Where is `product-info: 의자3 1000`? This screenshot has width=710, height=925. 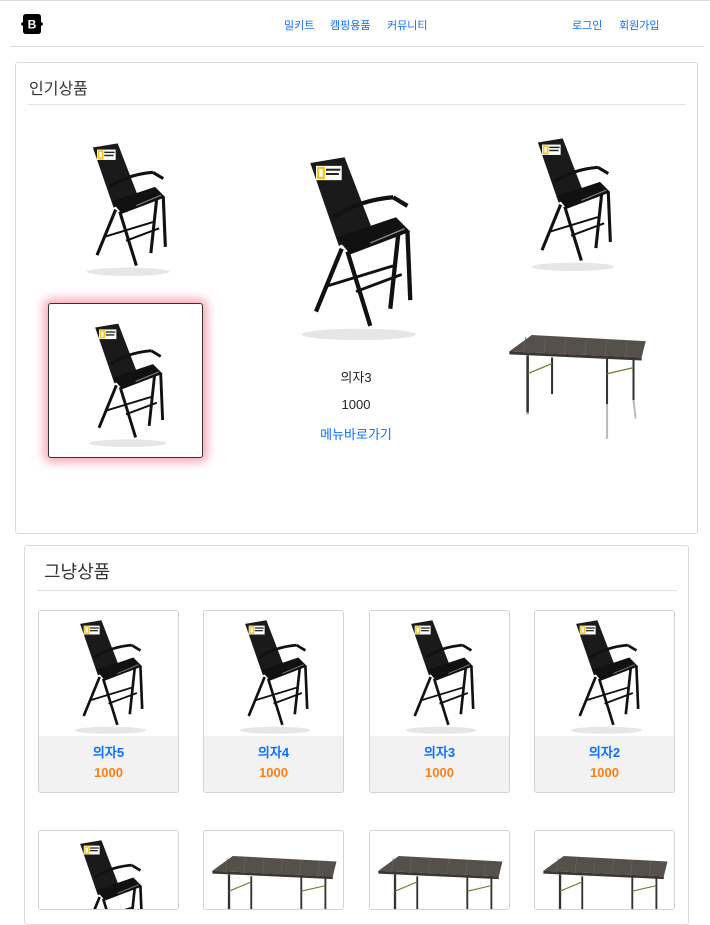 product-info: 의자3 1000 is located at coordinates (439, 764).